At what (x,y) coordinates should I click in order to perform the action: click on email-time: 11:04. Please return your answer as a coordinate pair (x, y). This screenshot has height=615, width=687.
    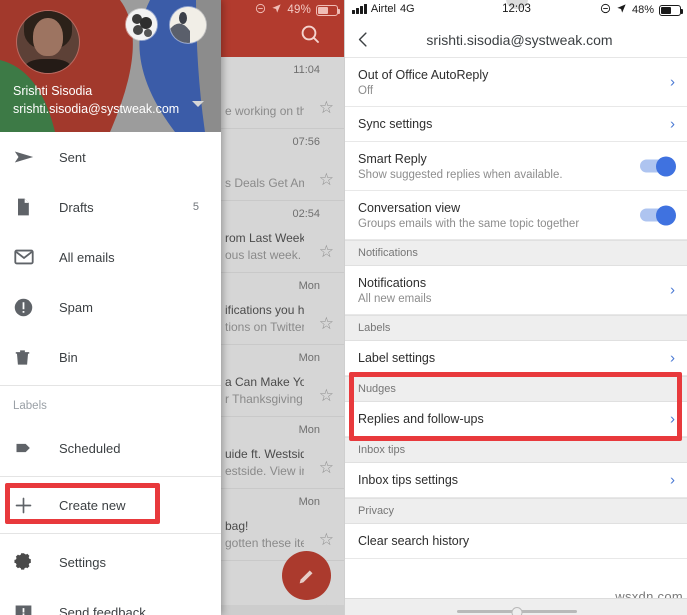
    Looking at the image, I should click on (306, 70).